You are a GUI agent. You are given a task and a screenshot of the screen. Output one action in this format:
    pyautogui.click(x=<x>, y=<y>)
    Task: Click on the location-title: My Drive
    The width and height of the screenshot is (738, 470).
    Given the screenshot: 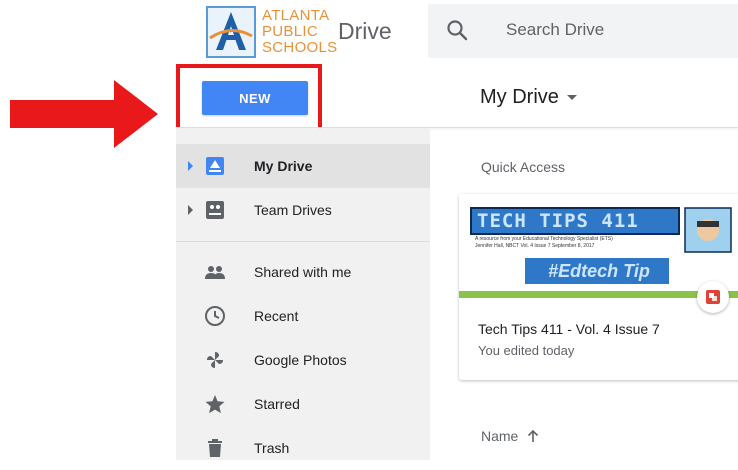 What is the action you would take?
    pyautogui.click(x=519, y=97)
    